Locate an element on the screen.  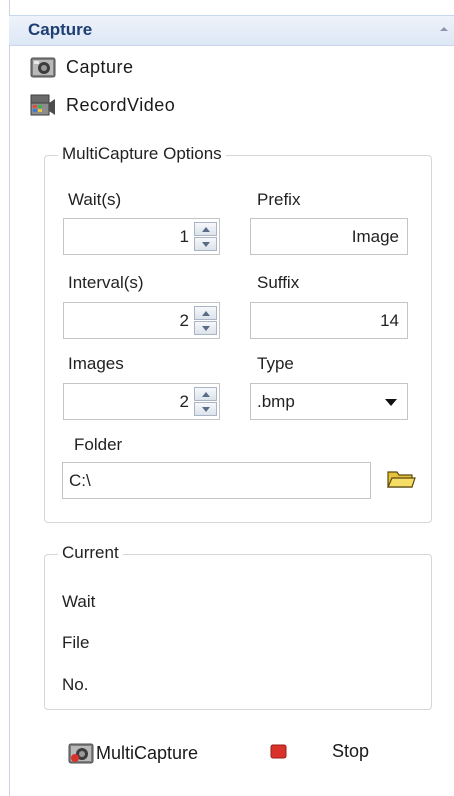
stop-button: Stop is located at coordinates (319, 751).